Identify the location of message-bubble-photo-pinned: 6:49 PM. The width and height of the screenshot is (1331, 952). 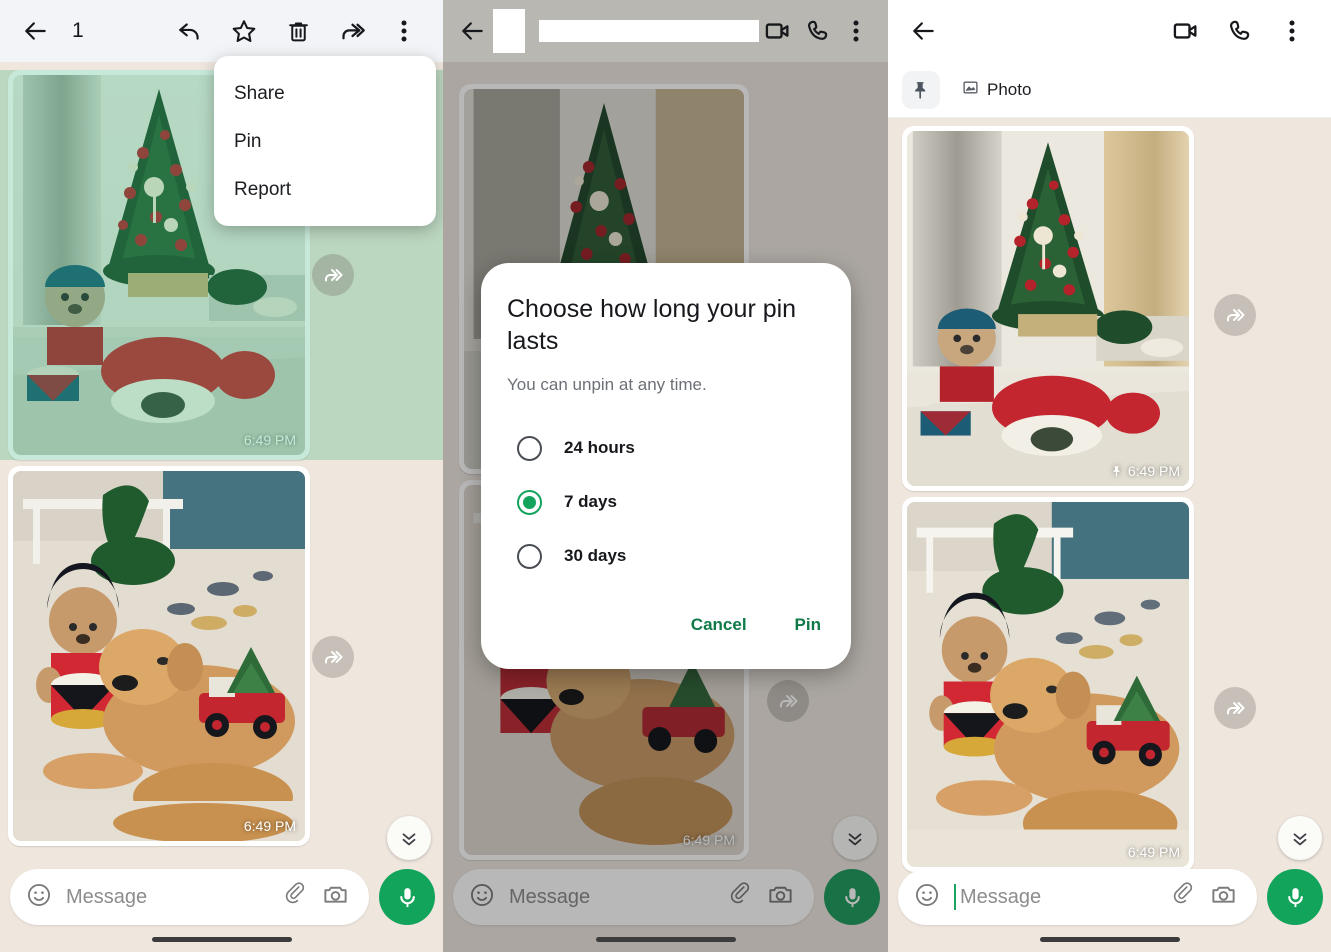
(1048, 308).